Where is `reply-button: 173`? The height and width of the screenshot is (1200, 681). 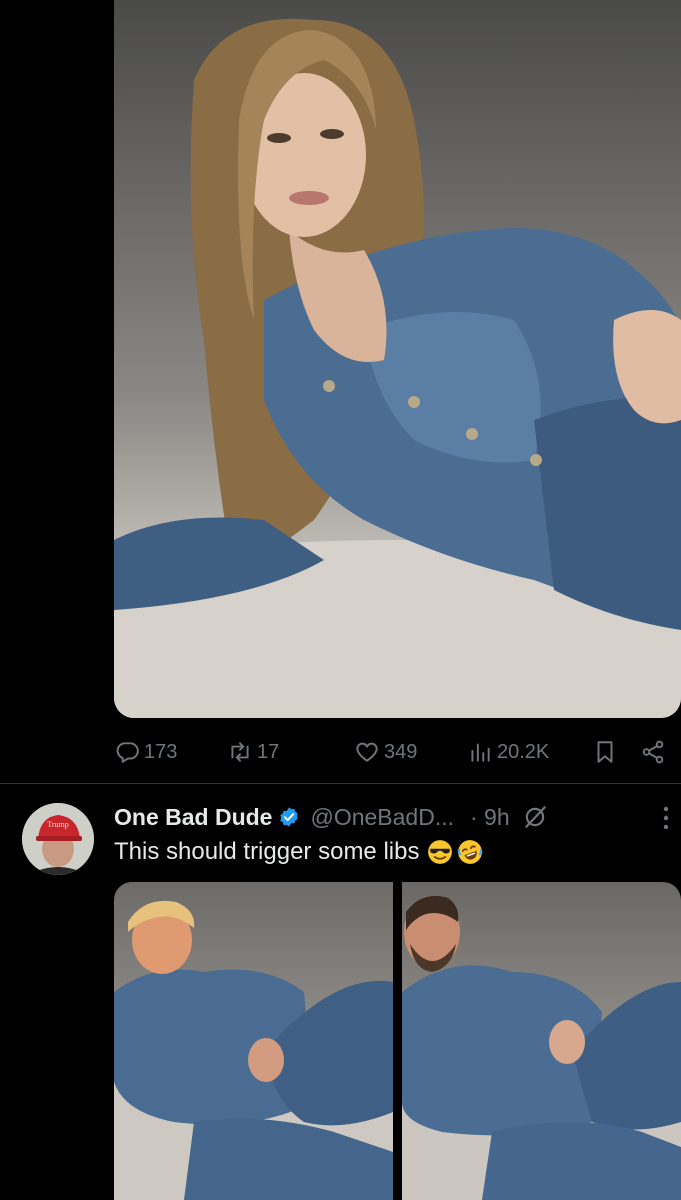
reply-button: 173 is located at coordinates (145, 752).